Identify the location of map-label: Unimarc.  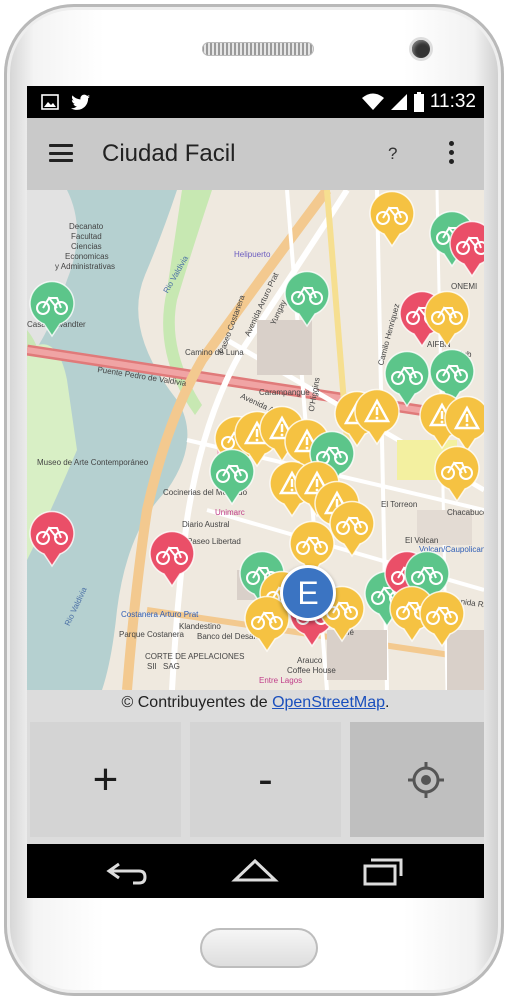
(230, 512).